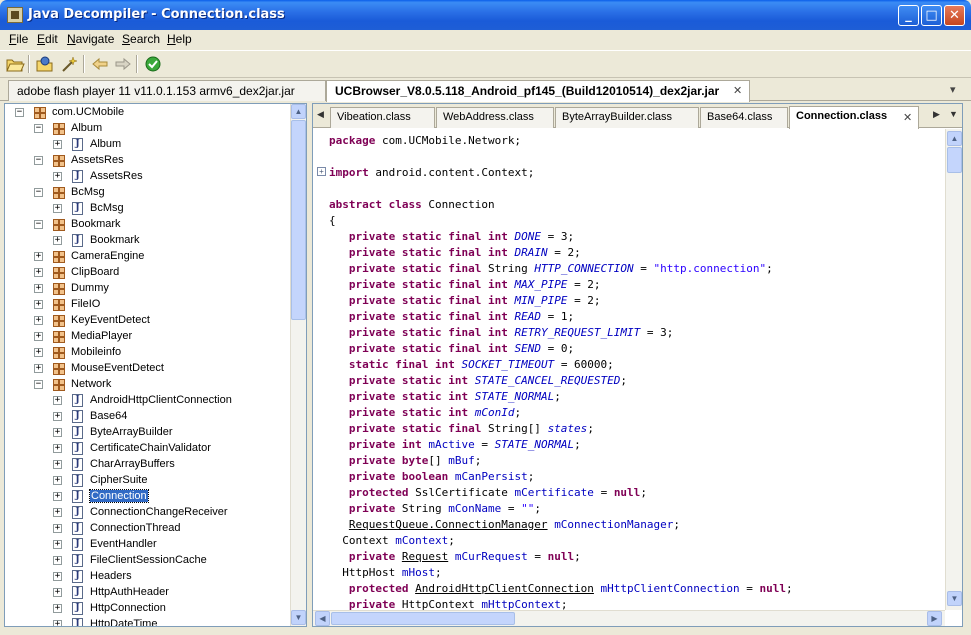 This screenshot has height=635, width=971. Describe the element at coordinates (145, 193) in the screenshot. I see `tree-item-bcmsg: − BcMsg` at that location.